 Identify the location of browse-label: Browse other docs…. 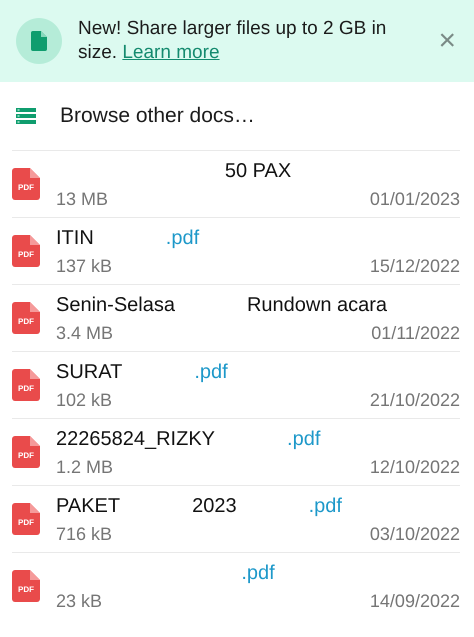
(157, 116).